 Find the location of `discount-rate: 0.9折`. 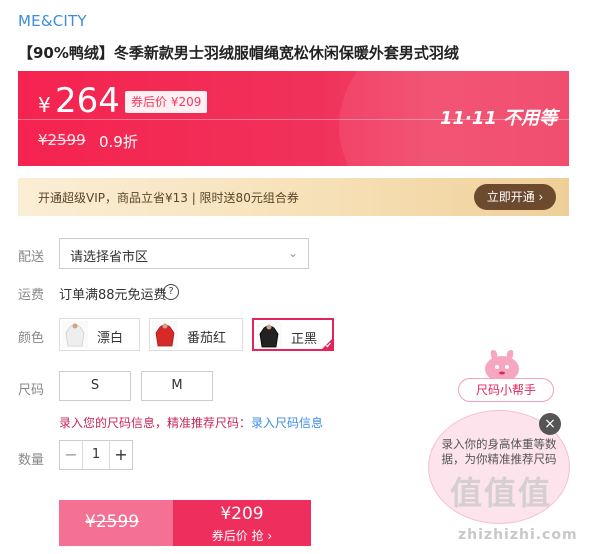

discount-rate: 0.9折 is located at coordinates (118, 142).